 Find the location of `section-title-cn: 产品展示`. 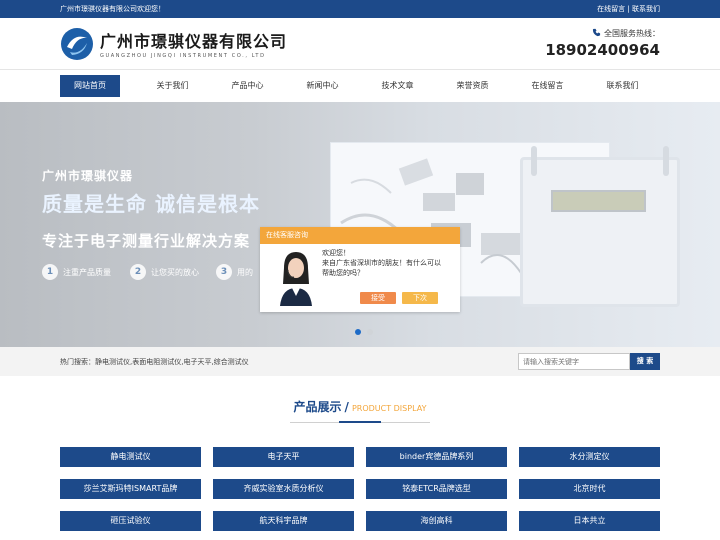

section-title-cn: 产品展示 is located at coordinates (317, 407).